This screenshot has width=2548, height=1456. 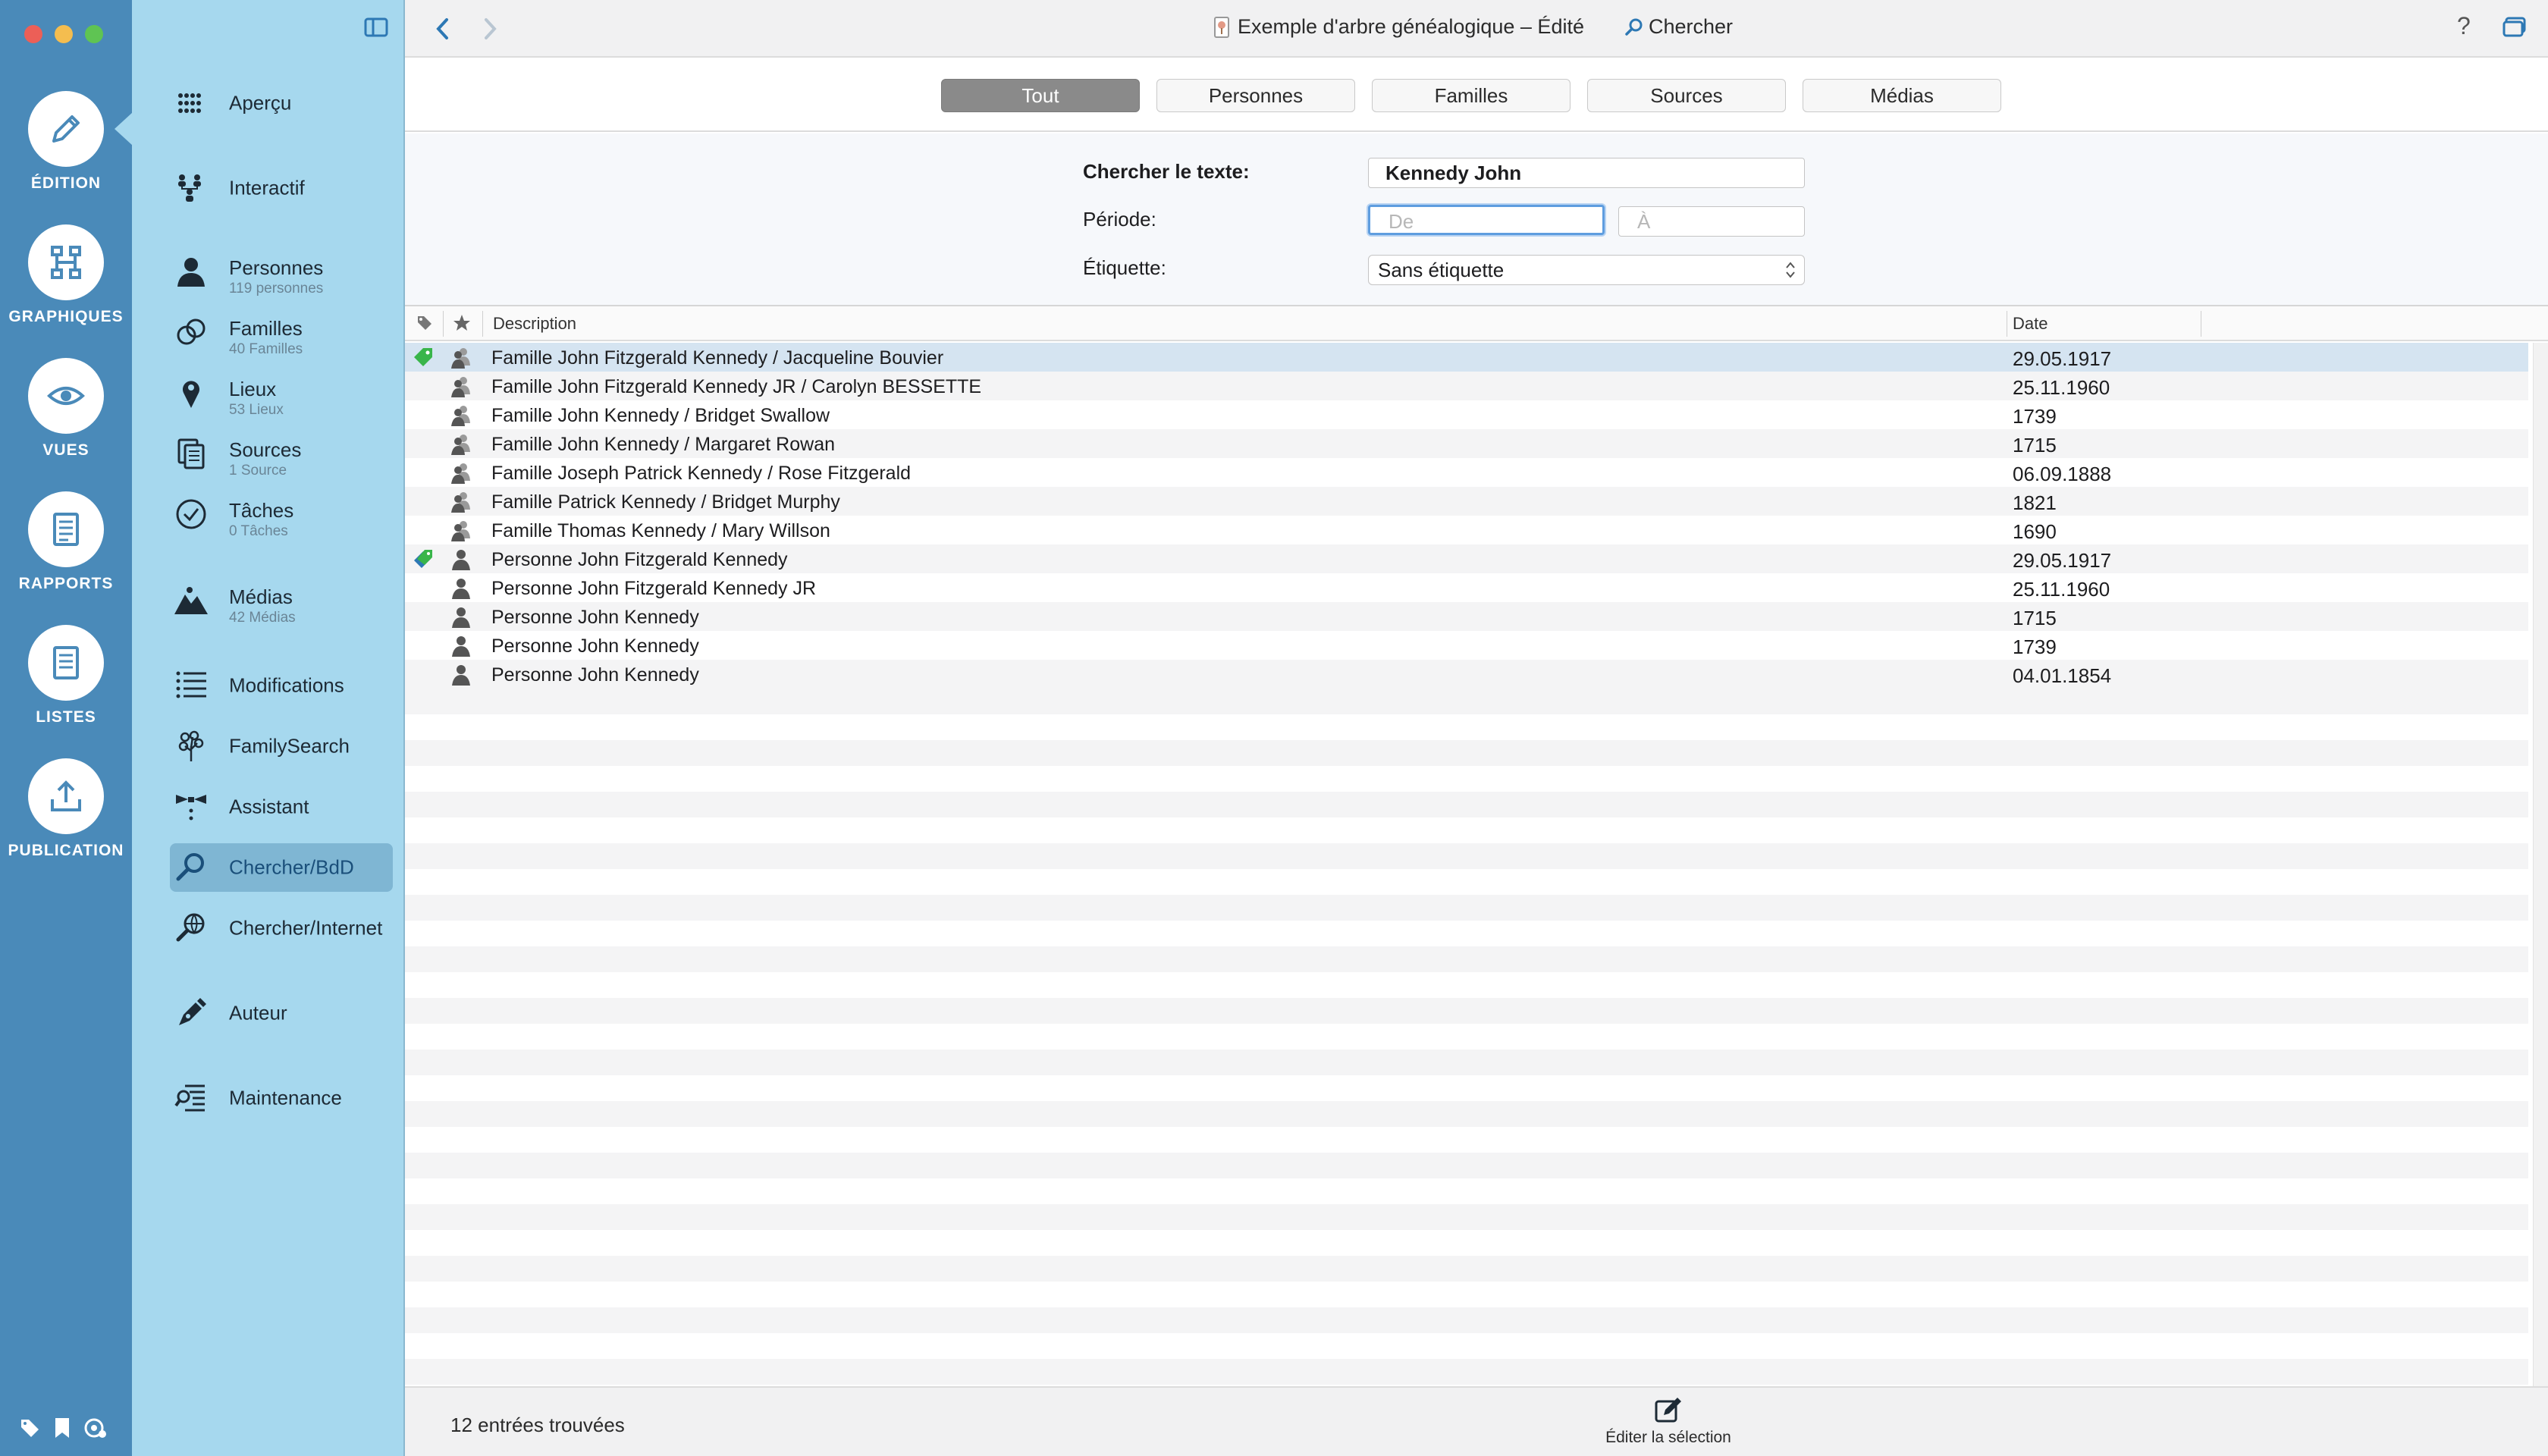 I want to click on mode-label: RAPPORTS, so click(x=66, y=583).